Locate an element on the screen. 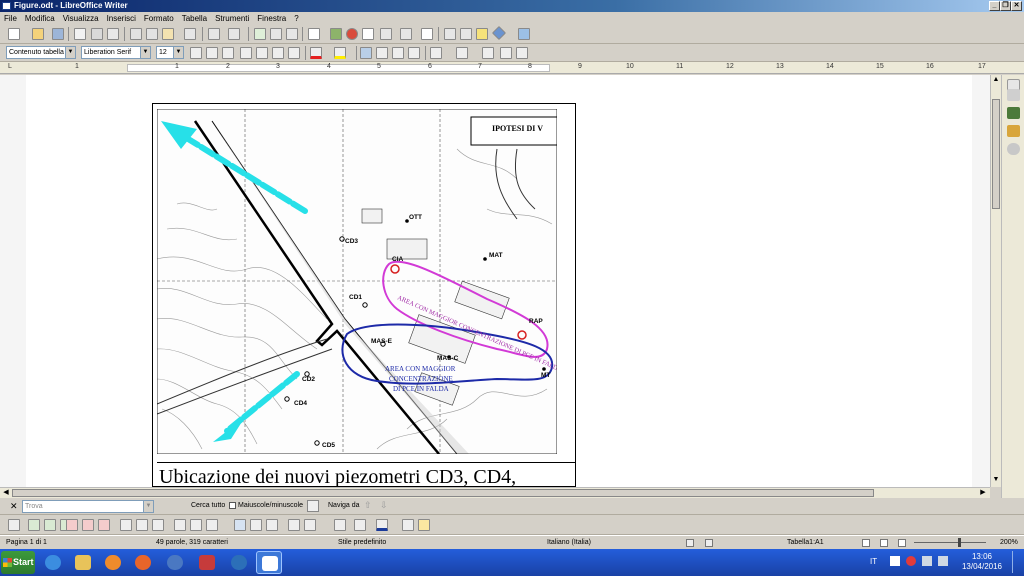 This screenshot has width=1024, height=576. insert-footnote-icon is located at coordinates (466, 34).